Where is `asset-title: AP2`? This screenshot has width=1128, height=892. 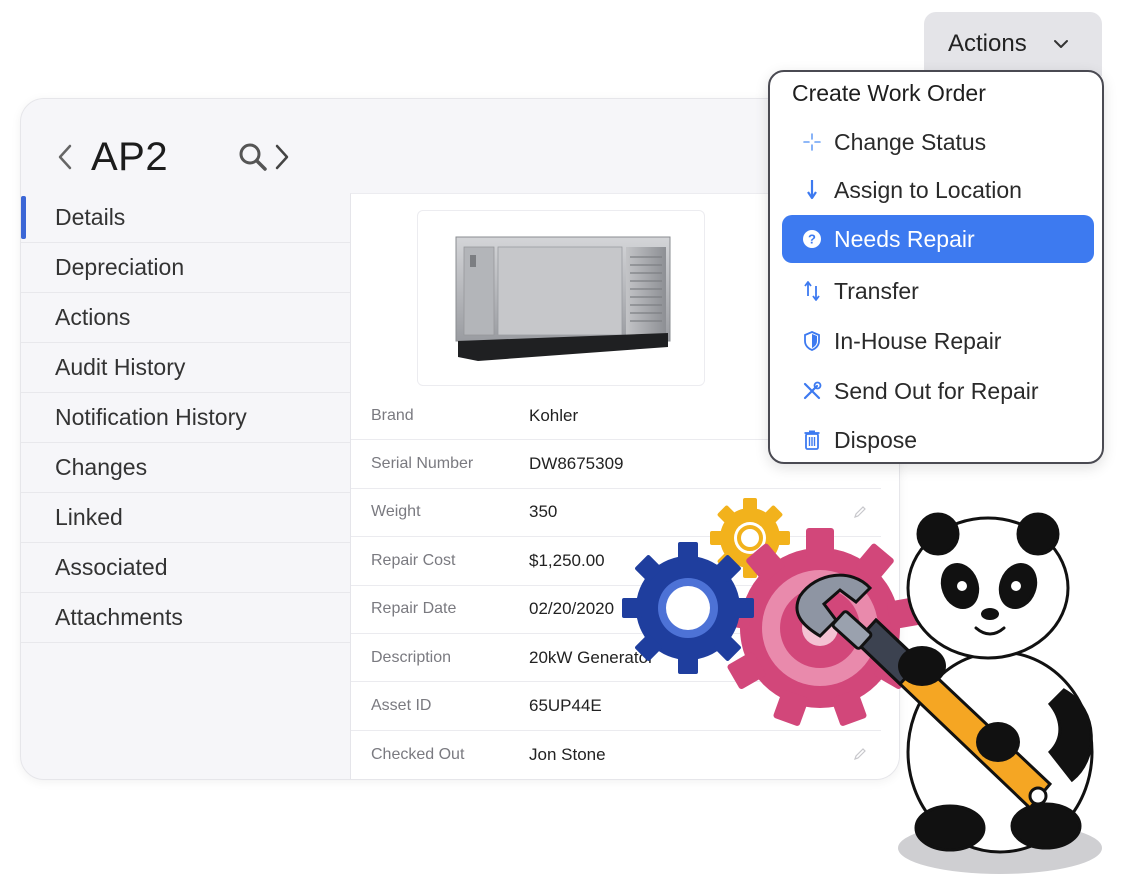 asset-title: AP2 is located at coordinates (130, 156).